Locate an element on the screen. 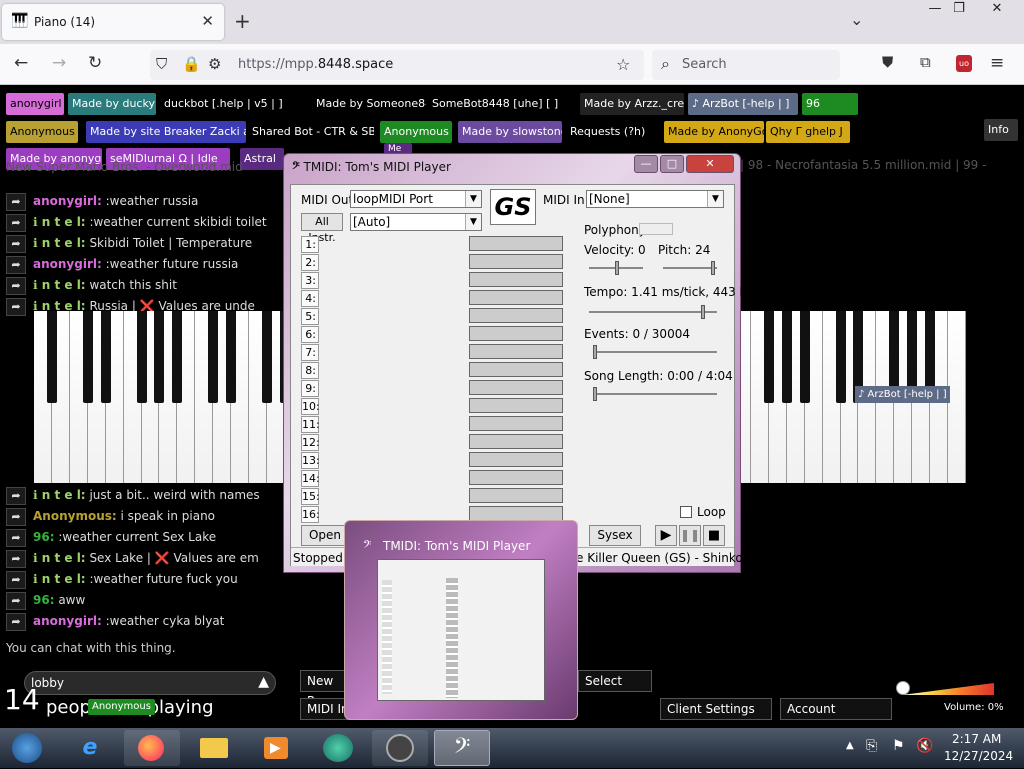 Image resolution: width=1024 pixels, height=769 pixels. reload-icon: ↻ is located at coordinates (95, 63).